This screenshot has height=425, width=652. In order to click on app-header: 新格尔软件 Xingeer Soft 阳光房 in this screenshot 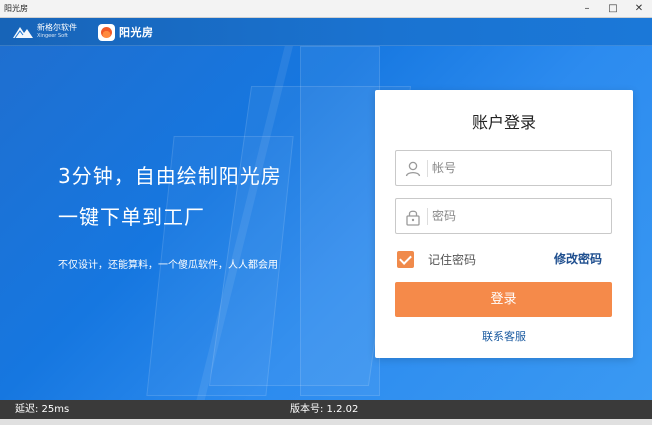, I will do `click(326, 32)`.